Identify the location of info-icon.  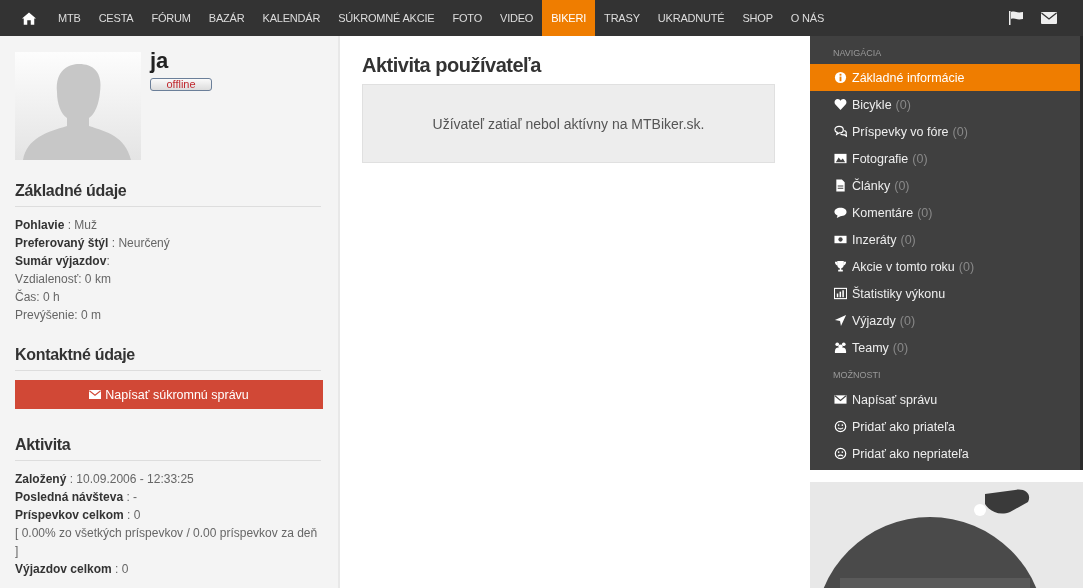
(840, 77).